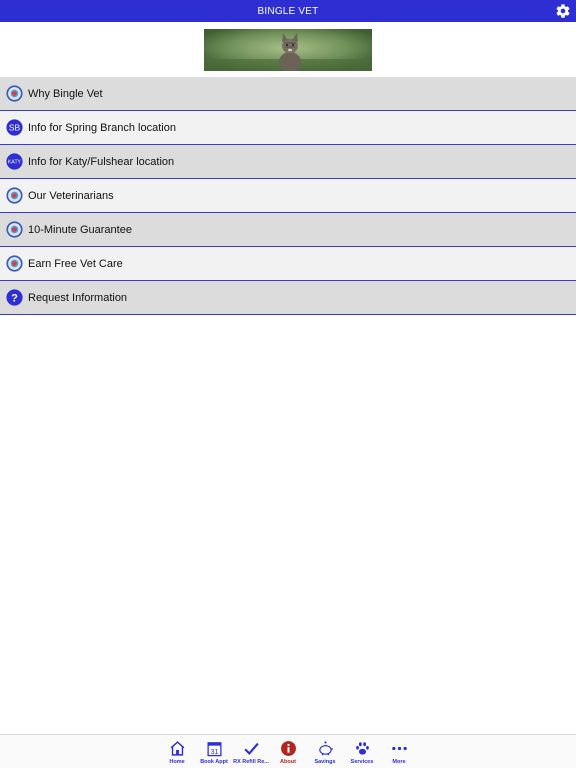  What do you see at coordinates (71, 195) in the screenshot?
I see `menu-item-label: Our Veterinarians` at bounding box center [71, 195].